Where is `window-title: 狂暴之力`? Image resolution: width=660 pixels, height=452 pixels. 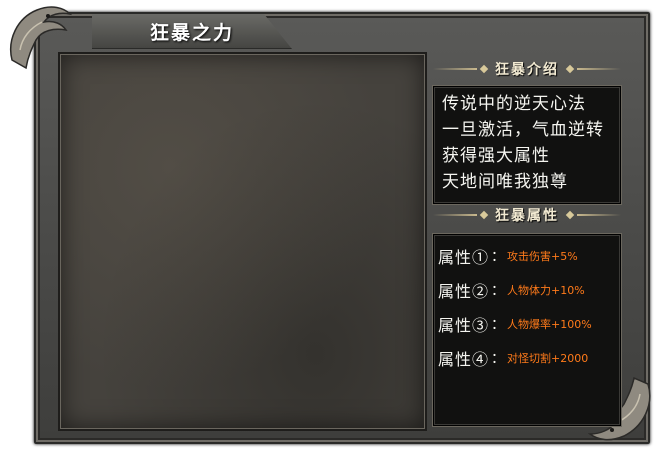 window-title: 狂暴之力 is located at coordinates (192, 33).